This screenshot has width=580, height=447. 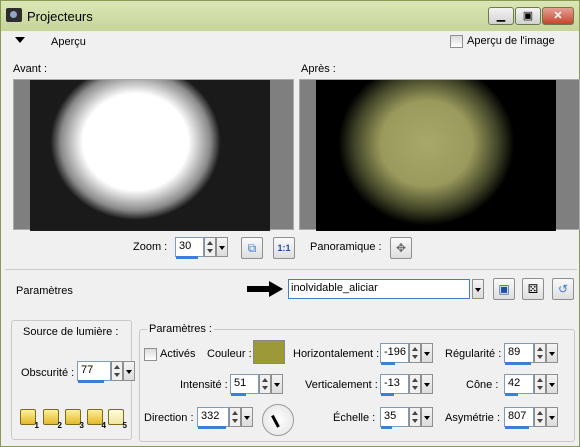 I want to click on verticalement-dropdown, so click(x=427, y=384).